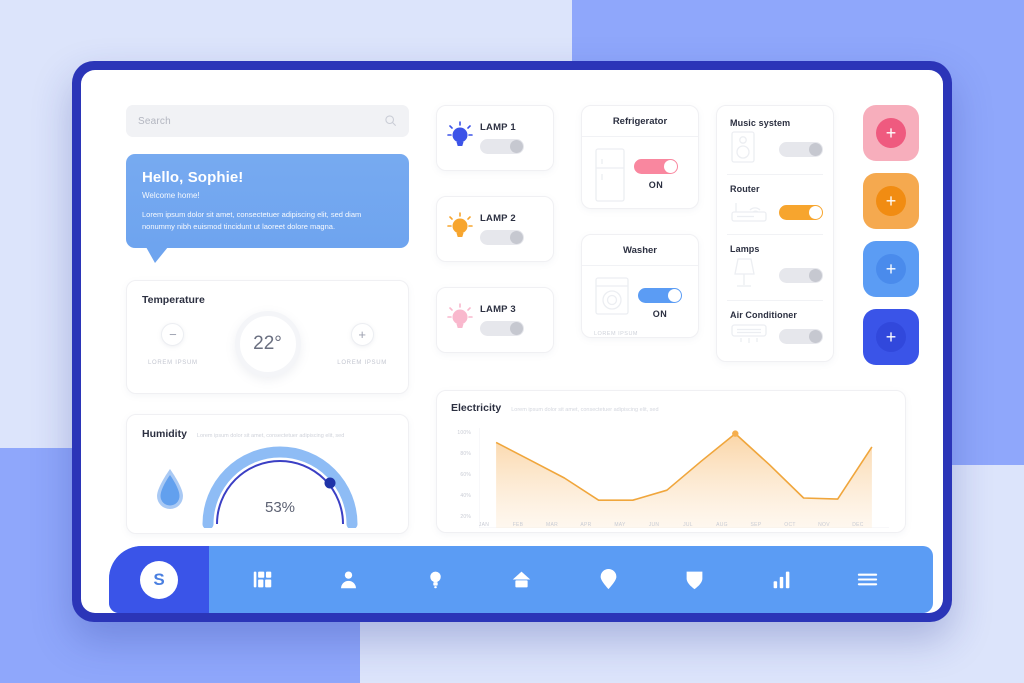 The width and height of the screenshot is (1024, 683). Describe the element at coordinates (502, 237) in the screenshot. I see `lamp-2-toggle` at that location.